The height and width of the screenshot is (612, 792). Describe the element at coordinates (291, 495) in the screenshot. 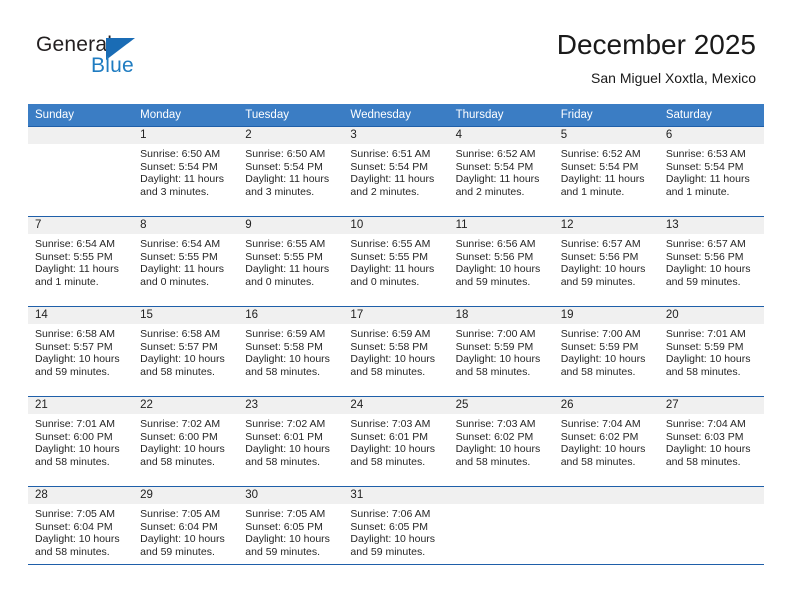

I see `day-number: 30` at that location.